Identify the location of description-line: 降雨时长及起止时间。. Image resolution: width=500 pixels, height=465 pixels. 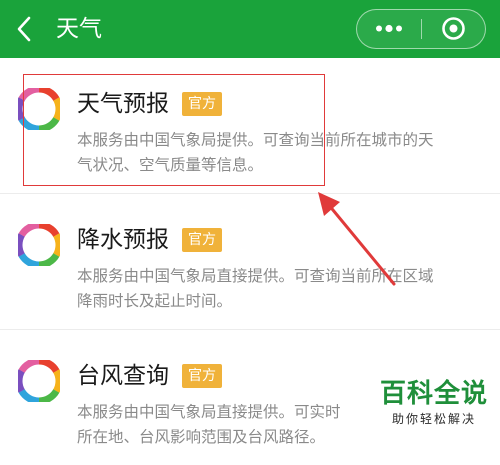
(155, 301).